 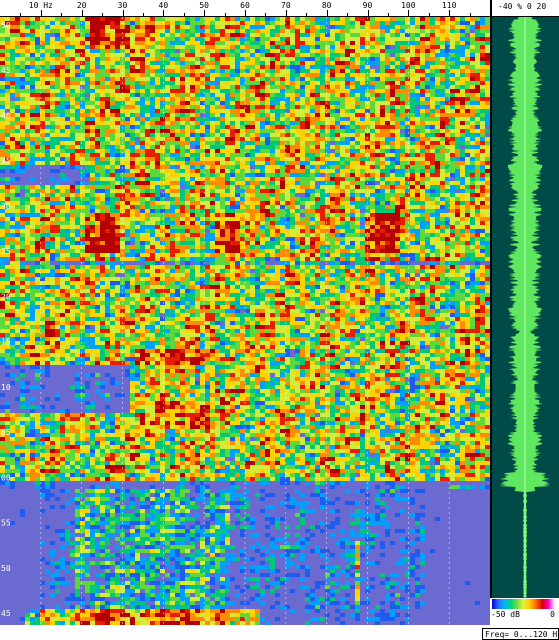 I want to click on colorbar-legend: -50 dB 0, so click(x=524, y=613).